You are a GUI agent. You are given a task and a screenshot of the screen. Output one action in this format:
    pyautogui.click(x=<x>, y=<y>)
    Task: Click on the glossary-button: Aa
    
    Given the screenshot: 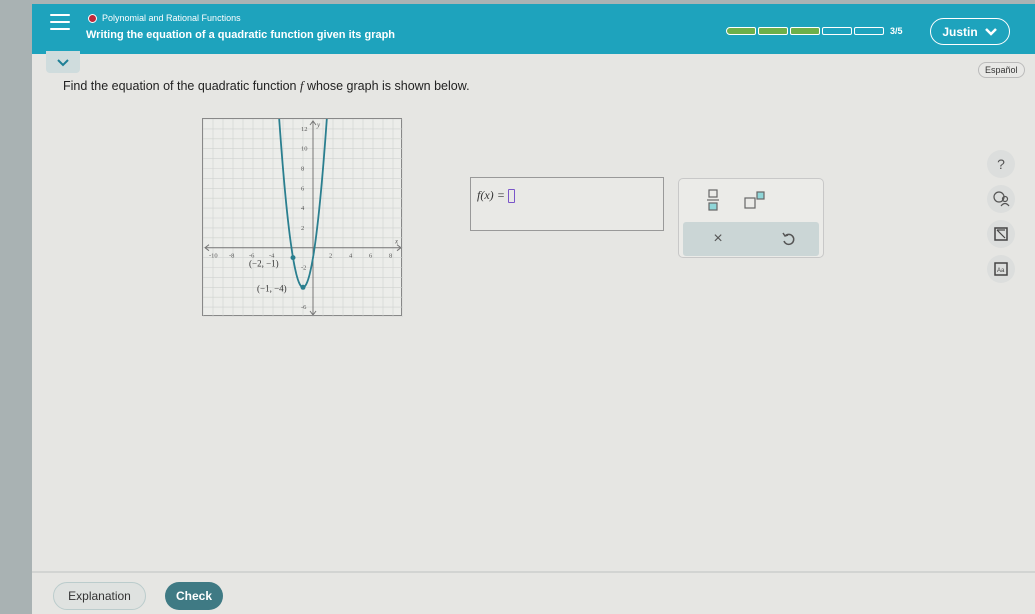 What is the action you would take?
    pyautogui.click(x=1001, y=269)
    